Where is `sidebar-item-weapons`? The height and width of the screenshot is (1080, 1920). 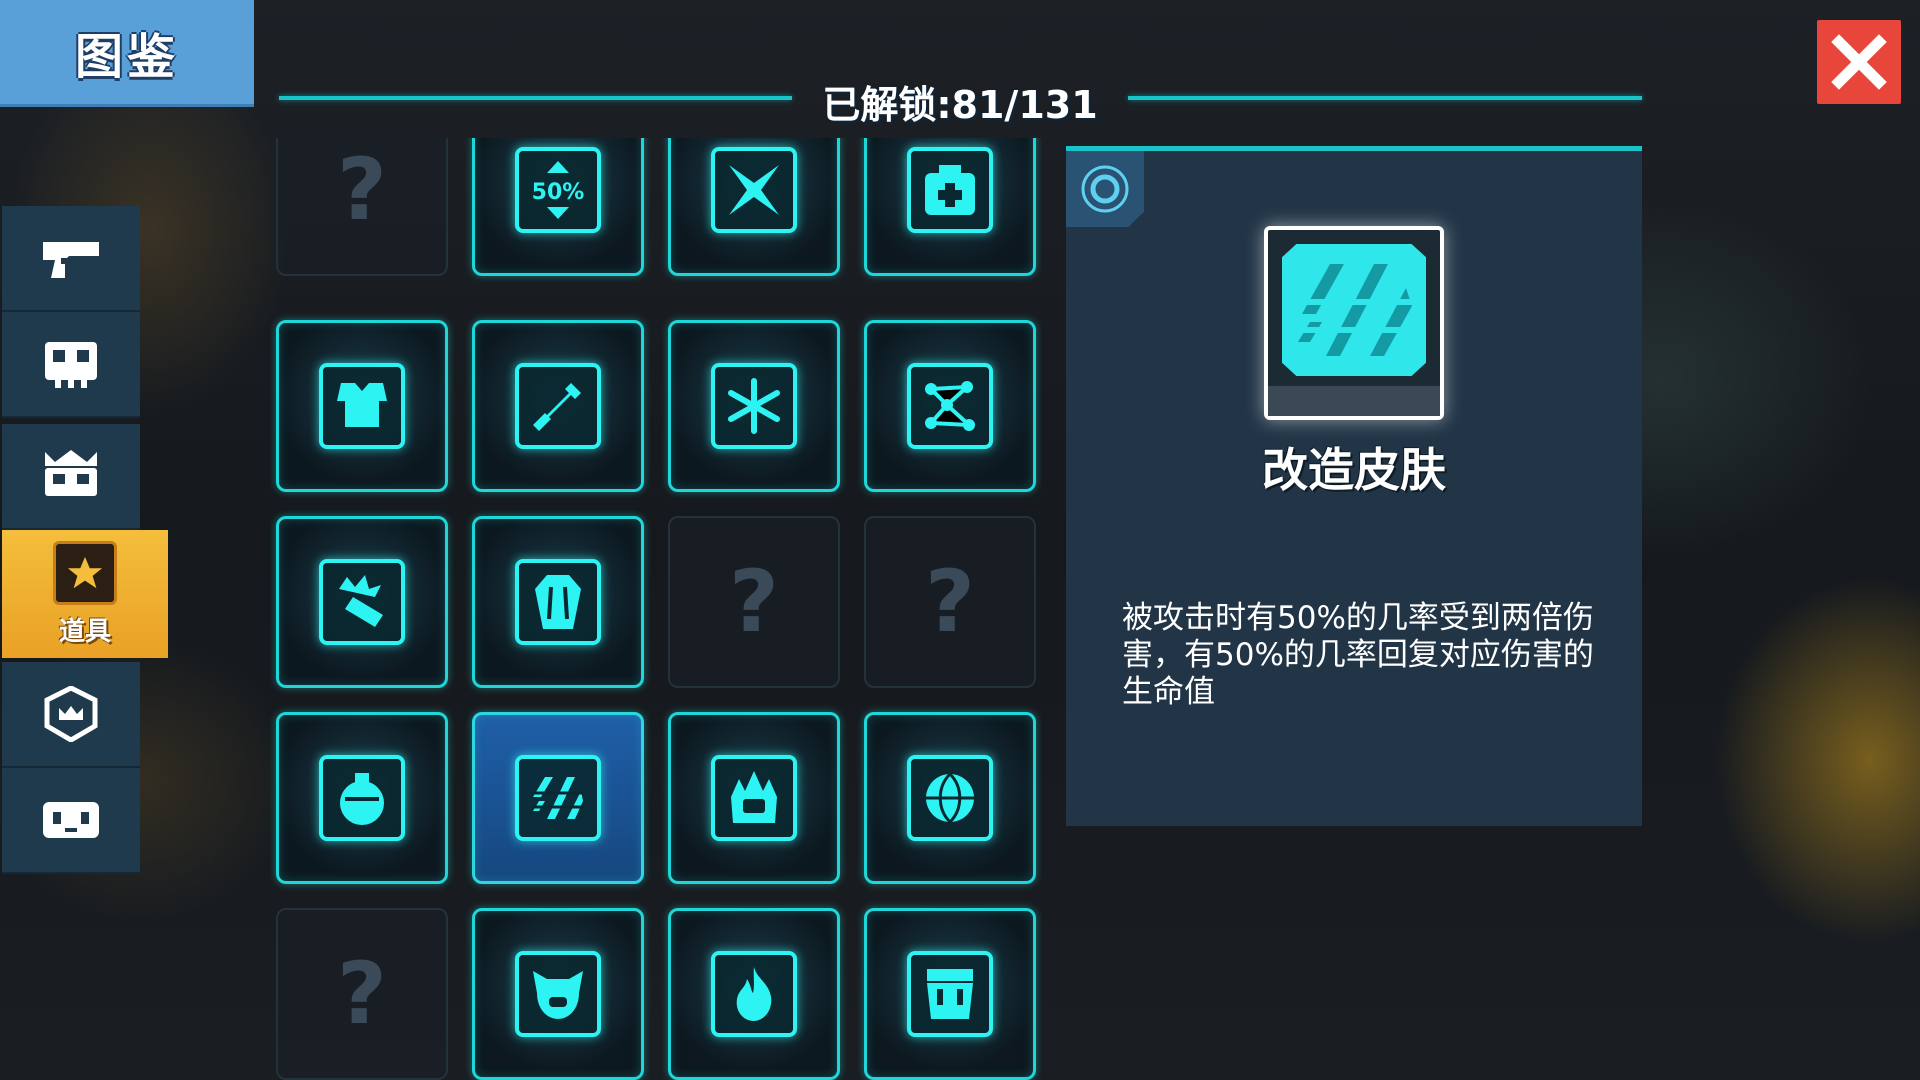 sidebar-item-weapons is located at coordinates (71, 259).